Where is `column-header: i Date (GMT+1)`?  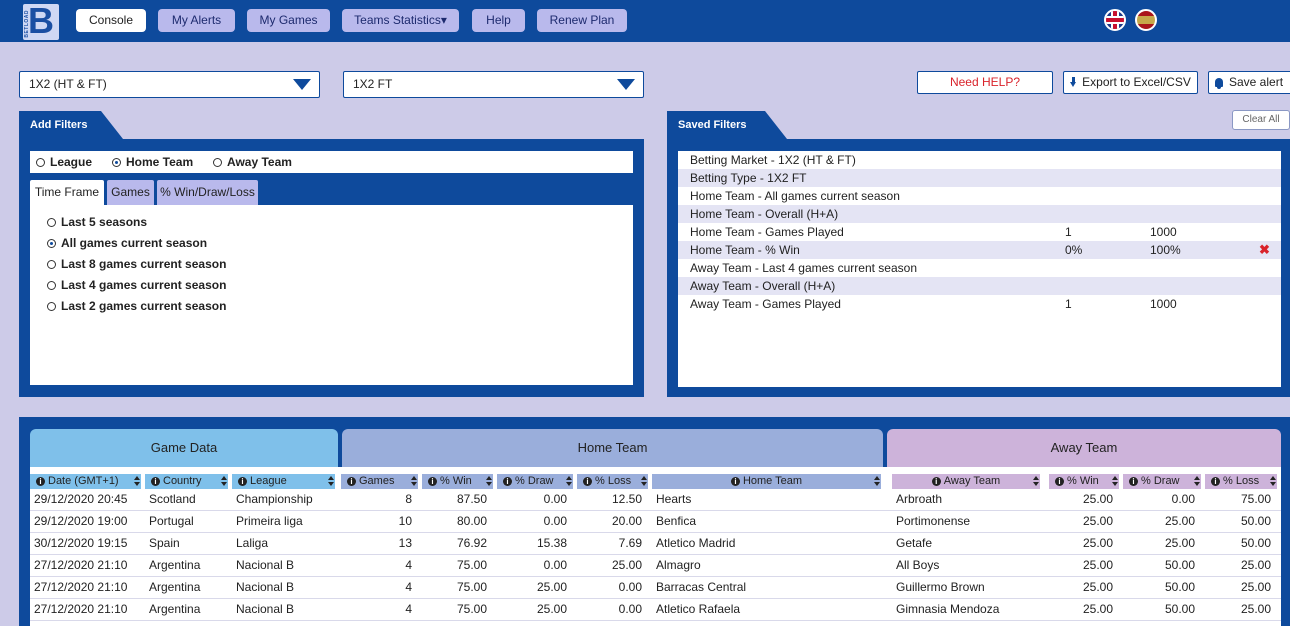
column-header: i Date (GMT+1) is located at coordinates (85, 481).